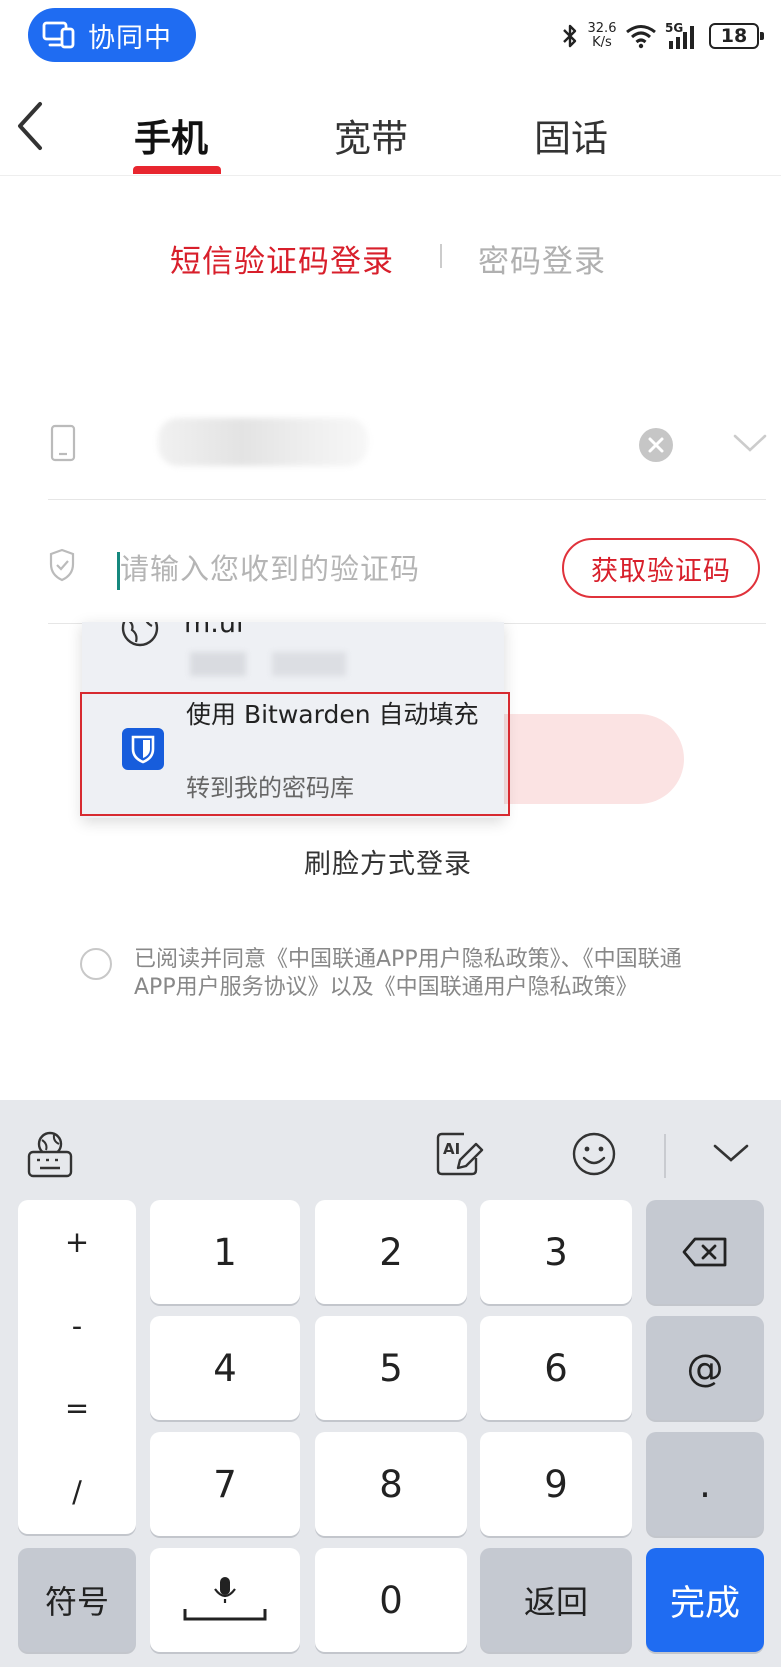  I want to click on symbols-key: 符号, so click(77, 1600).